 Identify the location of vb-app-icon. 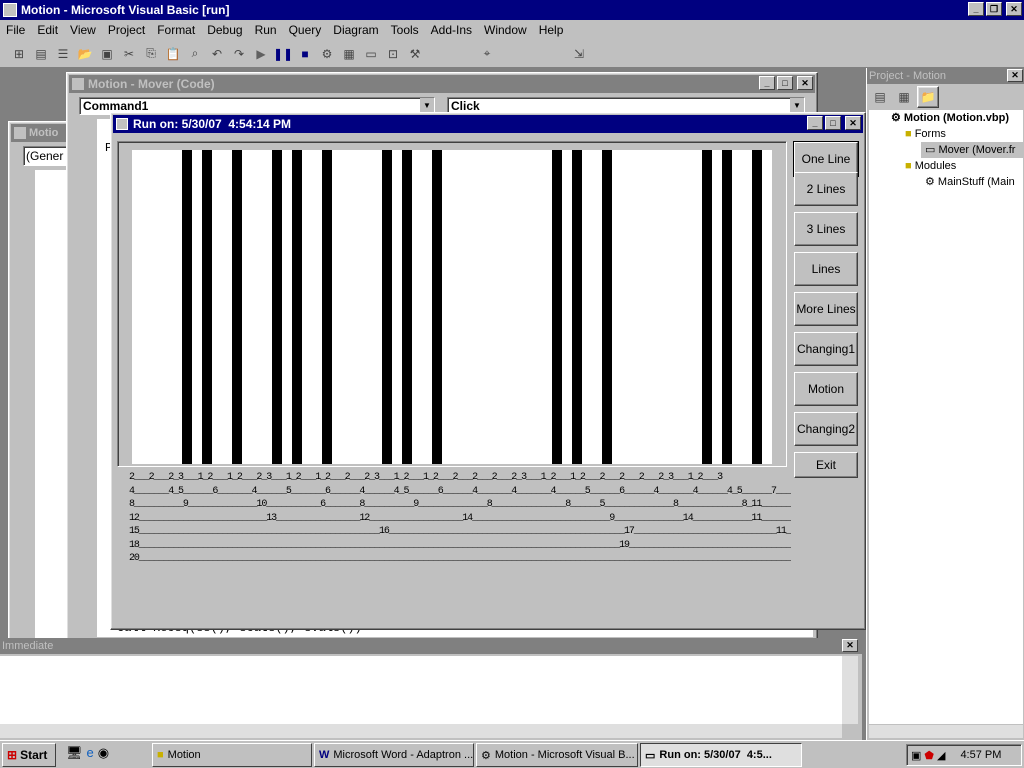
(10, 10).